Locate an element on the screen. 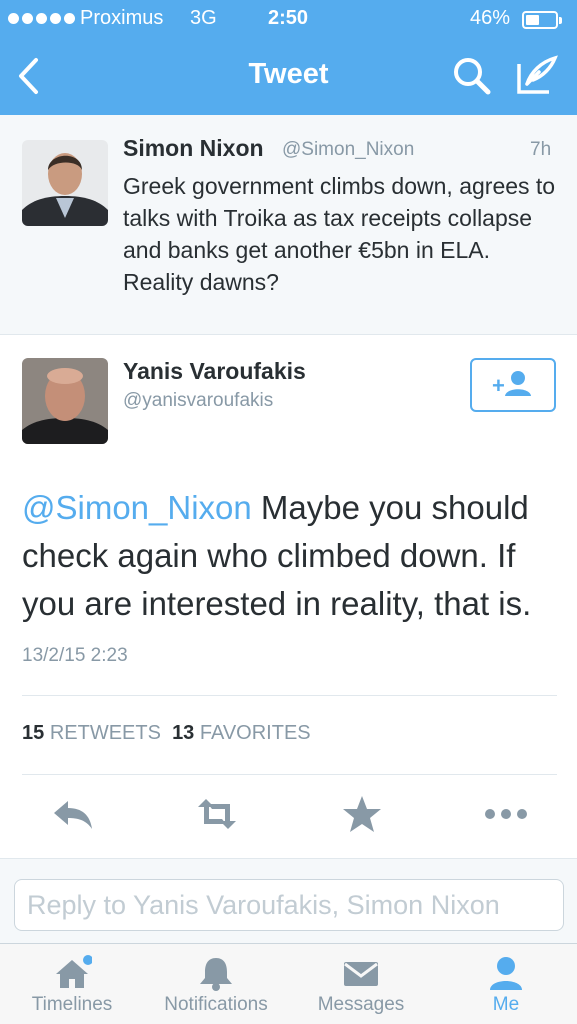 The image size is (577, 1024). tab-label: Timelines is located at coordinates (72, 1004).